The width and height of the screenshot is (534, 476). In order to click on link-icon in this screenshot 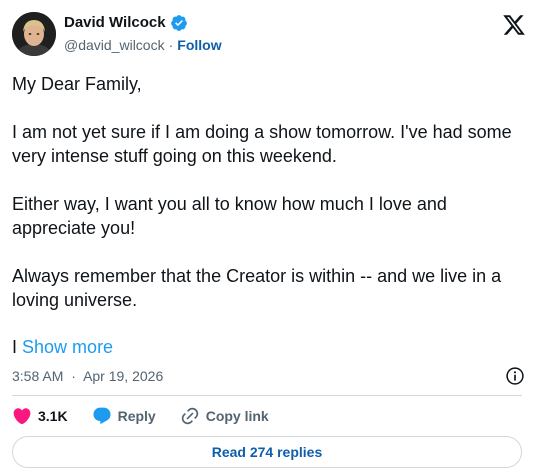, I will do `click(189, 416)`.